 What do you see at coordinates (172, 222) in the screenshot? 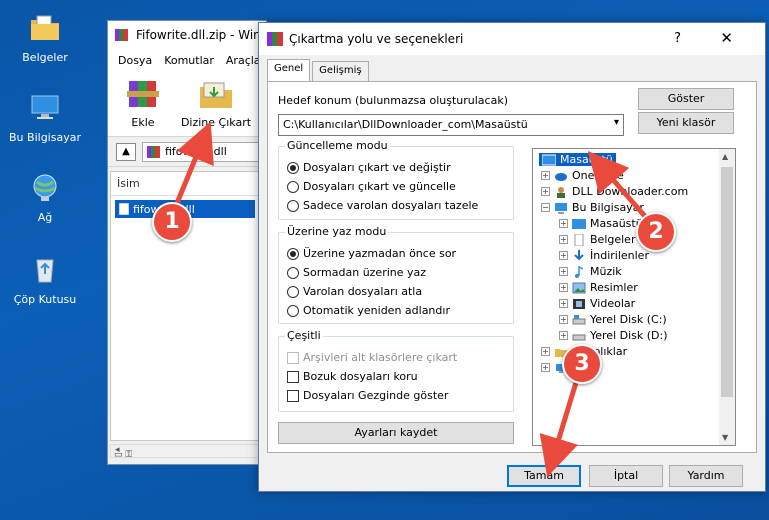
I see `callout-step-1: 1` at bounding box center [172, 222].